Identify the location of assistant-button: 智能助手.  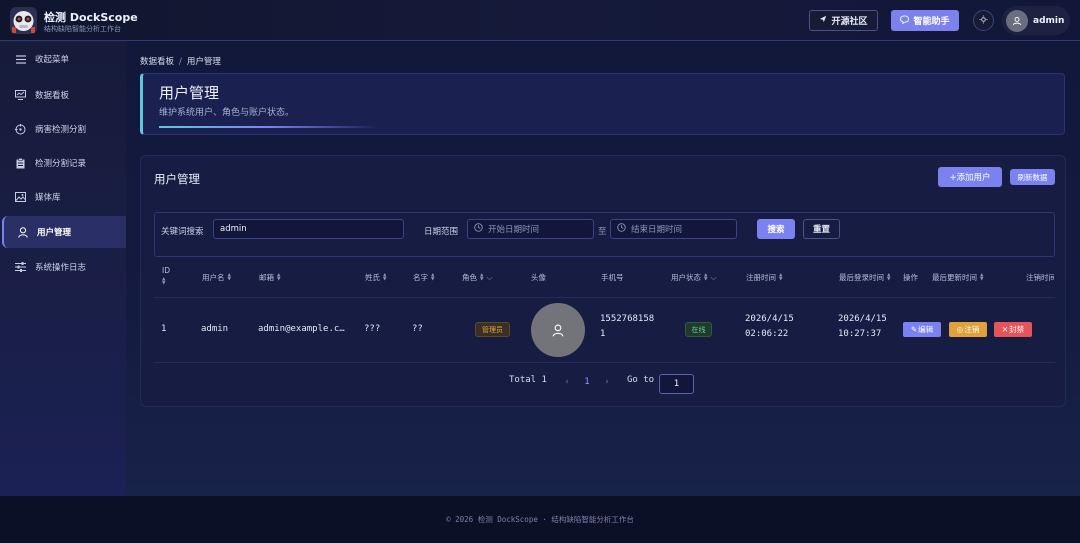
(925, 20).